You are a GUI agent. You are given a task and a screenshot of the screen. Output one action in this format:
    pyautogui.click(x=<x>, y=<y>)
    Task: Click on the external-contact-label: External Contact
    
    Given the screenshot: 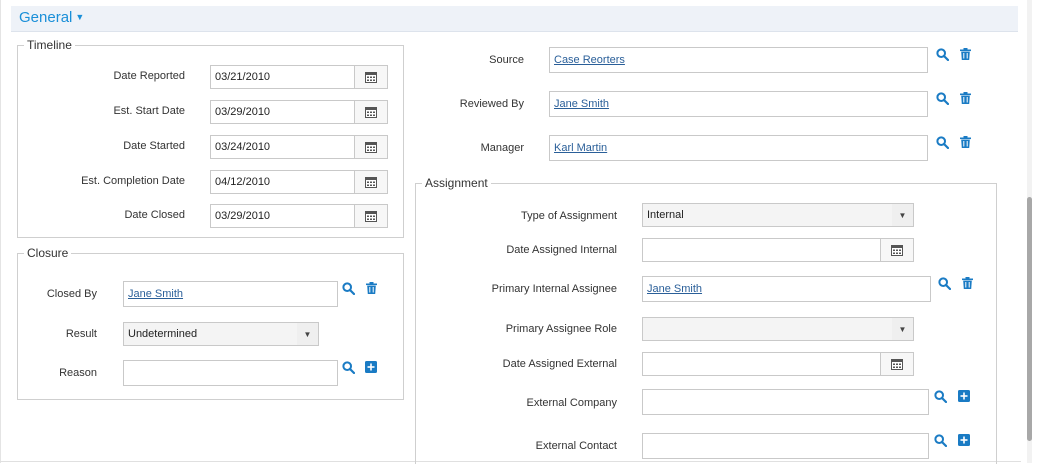 What is the action you would take?
    pyautogui.click(x=576, y=446)
    